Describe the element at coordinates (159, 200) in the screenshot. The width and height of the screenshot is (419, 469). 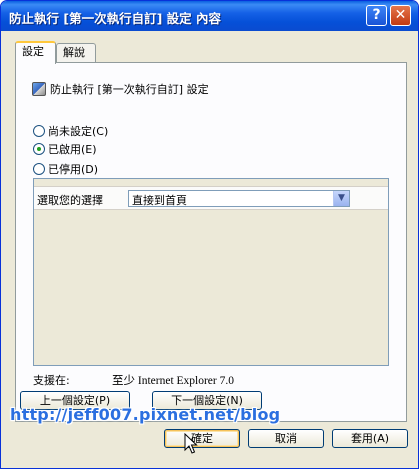
I see `select-value: 直接到首頁` at that location.